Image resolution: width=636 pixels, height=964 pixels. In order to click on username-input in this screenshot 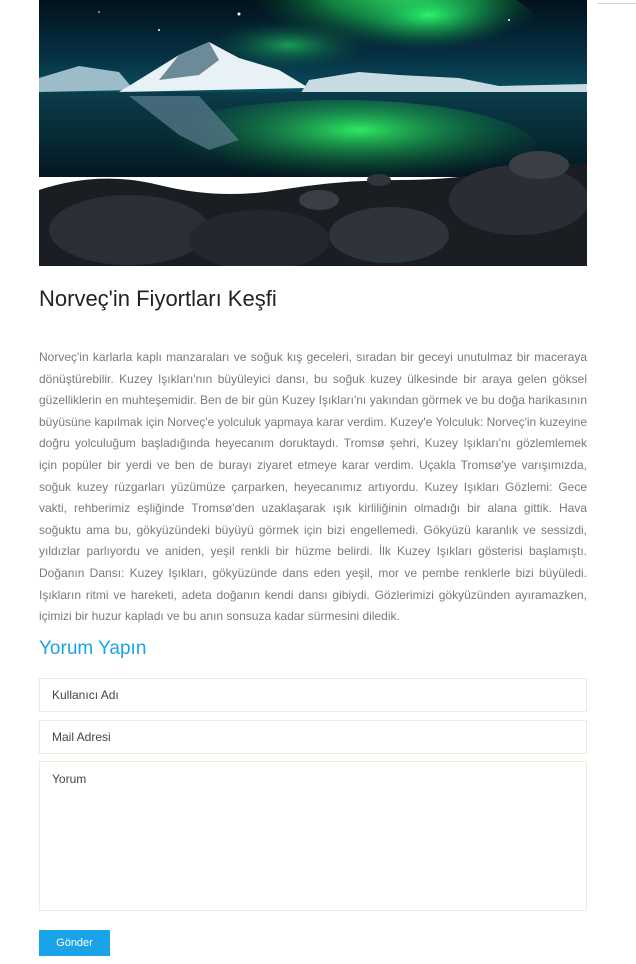, I will do `click(313, 695)`.